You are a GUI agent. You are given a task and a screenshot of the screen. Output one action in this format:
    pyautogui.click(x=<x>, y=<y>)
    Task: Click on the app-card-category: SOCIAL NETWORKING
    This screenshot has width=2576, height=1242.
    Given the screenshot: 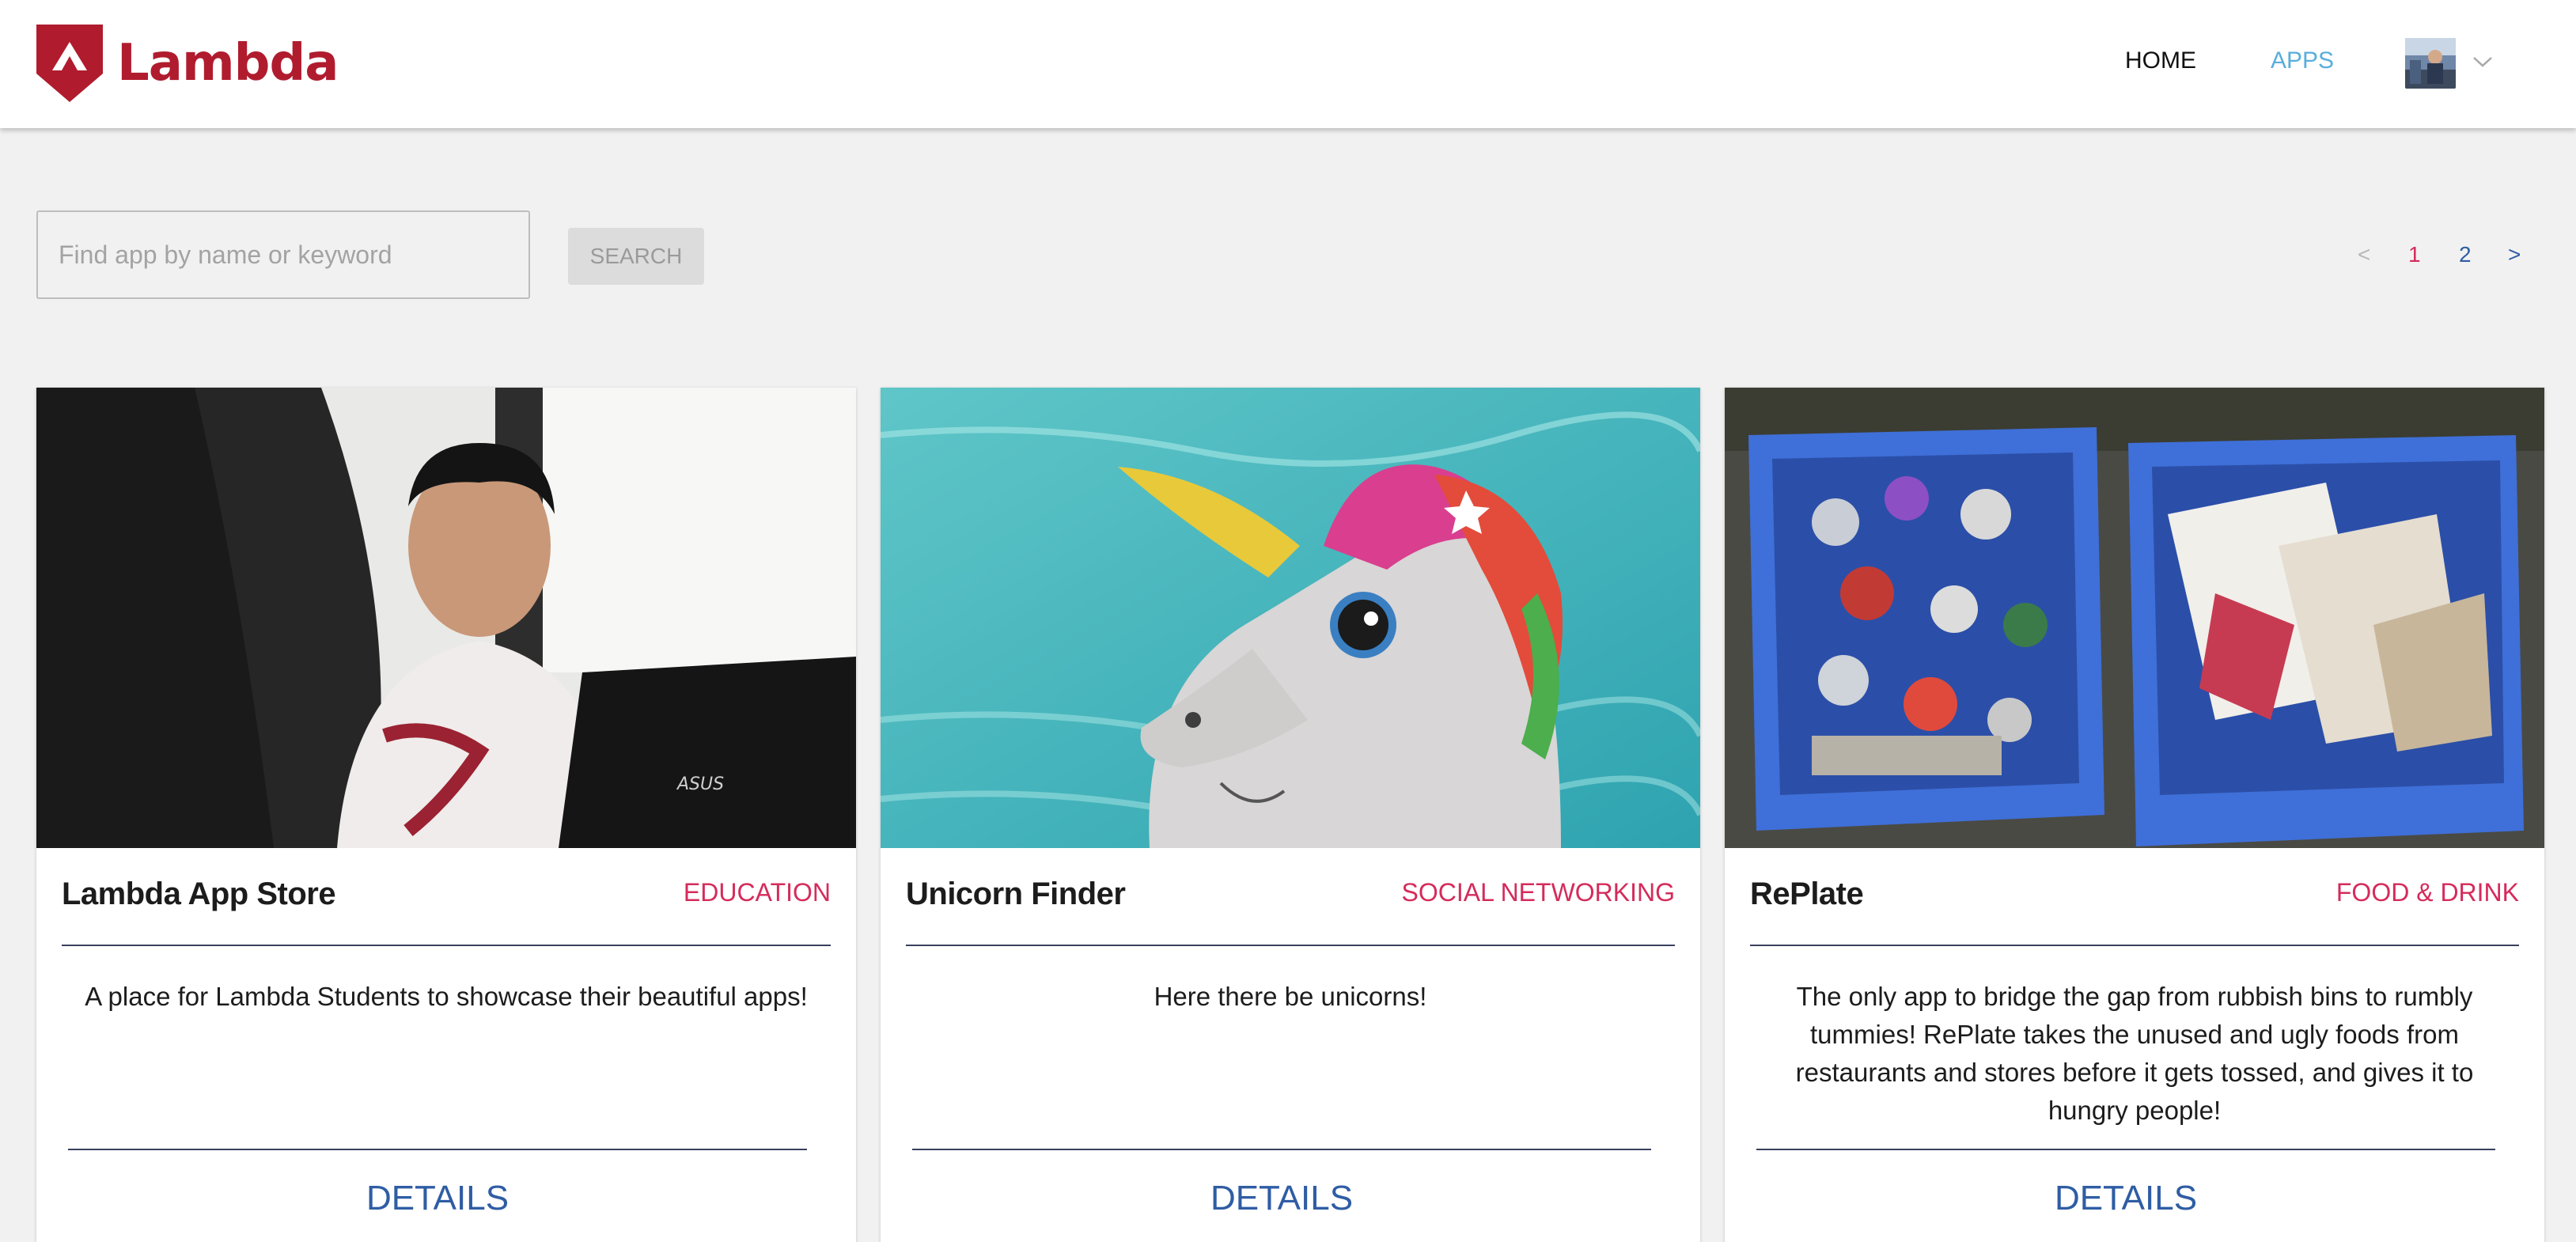 What is the action you would take?
    pyautogui.click(x=1538, y=892)
    